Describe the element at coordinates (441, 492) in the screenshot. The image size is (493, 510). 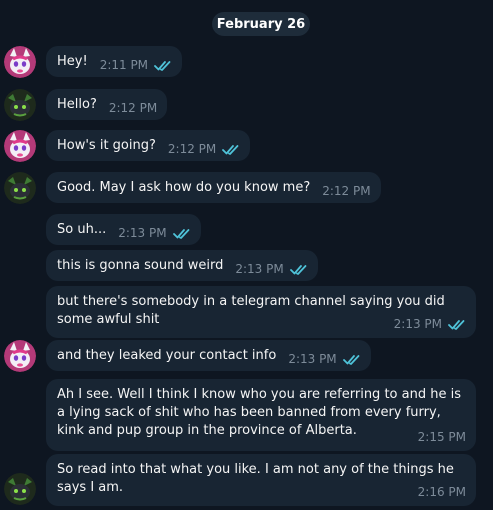
I see `message-time: 2:16 PM` at that location.